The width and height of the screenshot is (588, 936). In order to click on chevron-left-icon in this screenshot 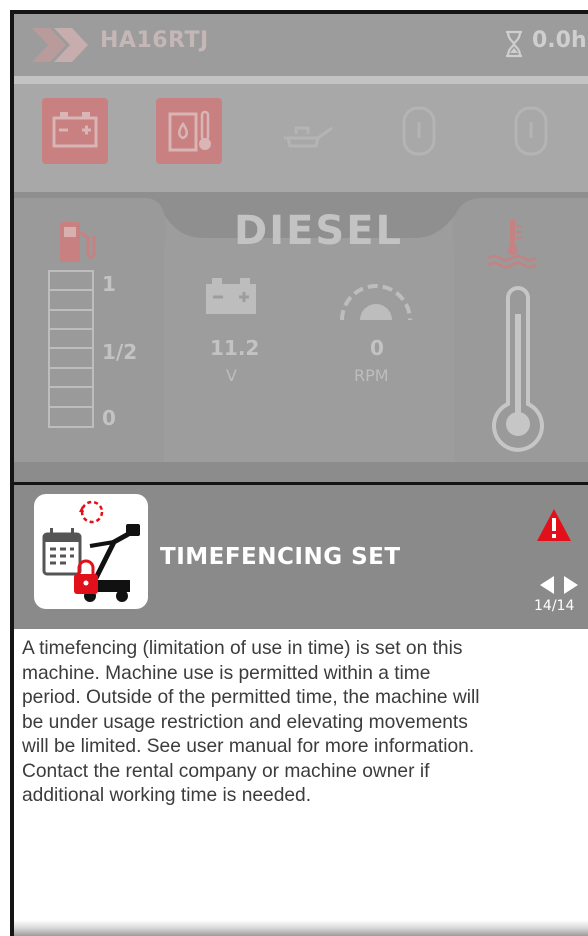, I will do `click(547, 585)`.